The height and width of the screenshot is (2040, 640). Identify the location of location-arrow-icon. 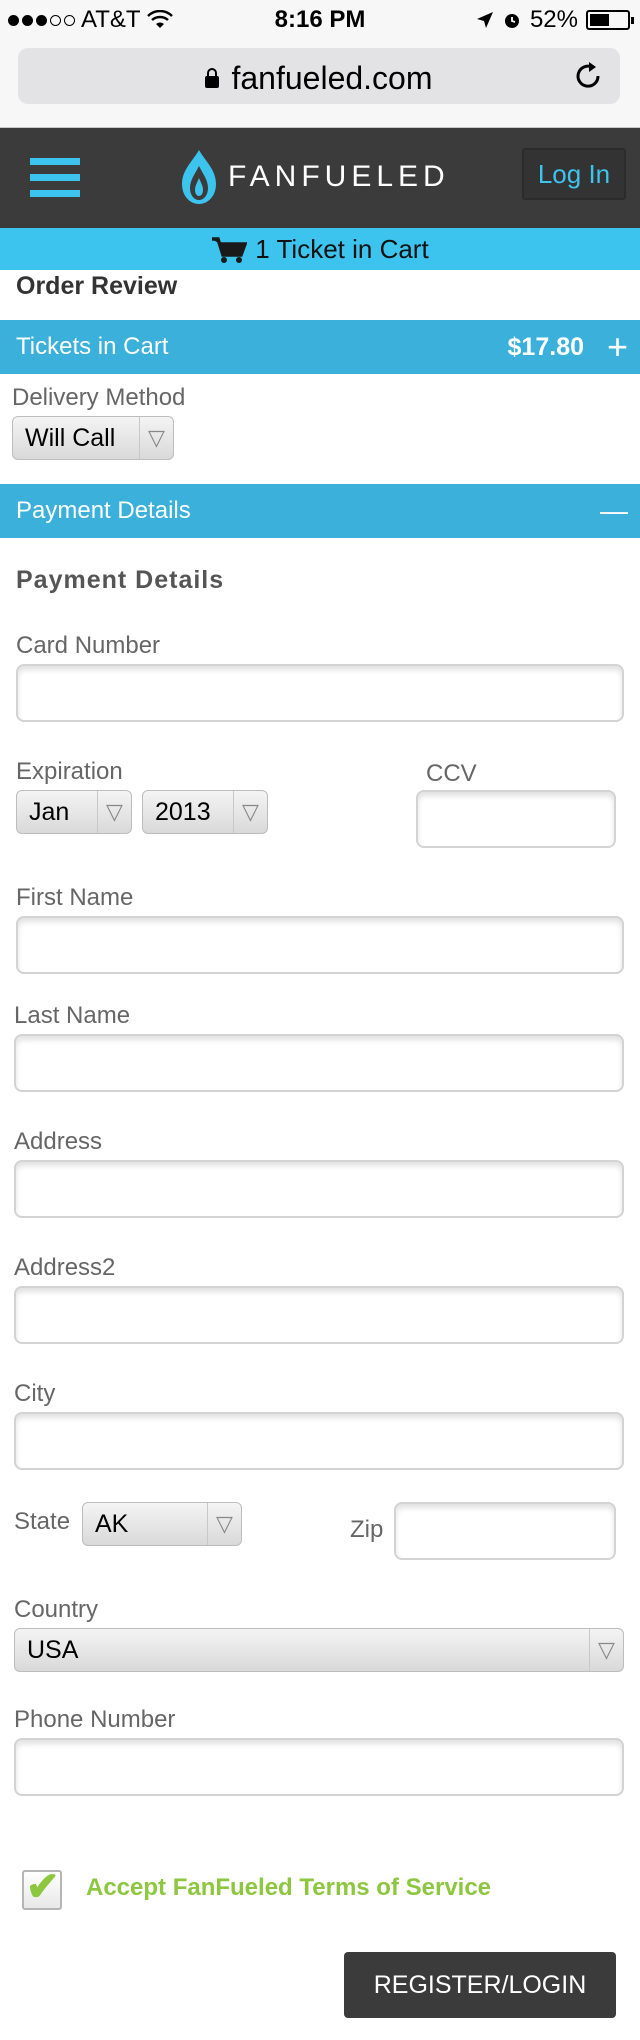
(484, 20).